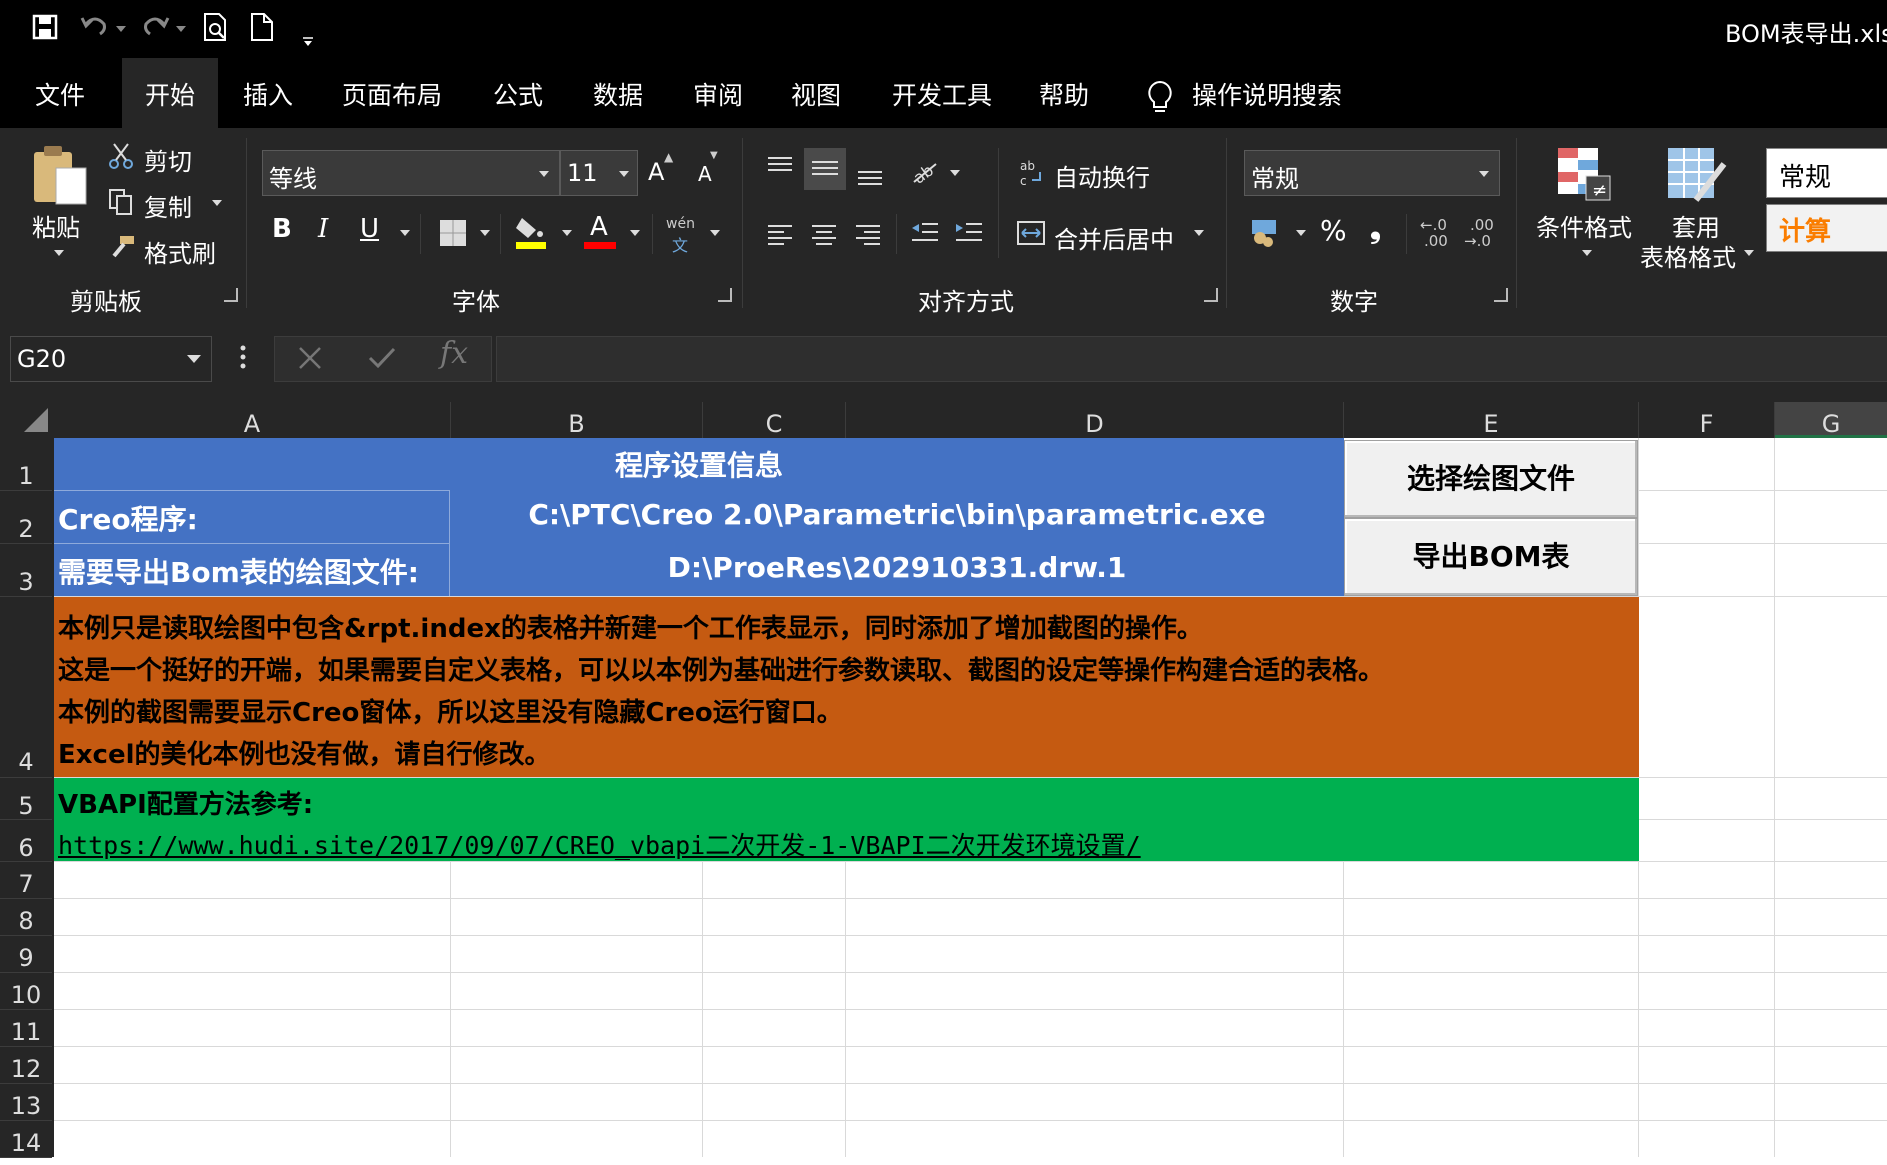 The width and height of the screenshot is (1887, 1165). Describe the element at coordinates (1707, 420) in the screenshot. I see `column-header-f: F` at that location.